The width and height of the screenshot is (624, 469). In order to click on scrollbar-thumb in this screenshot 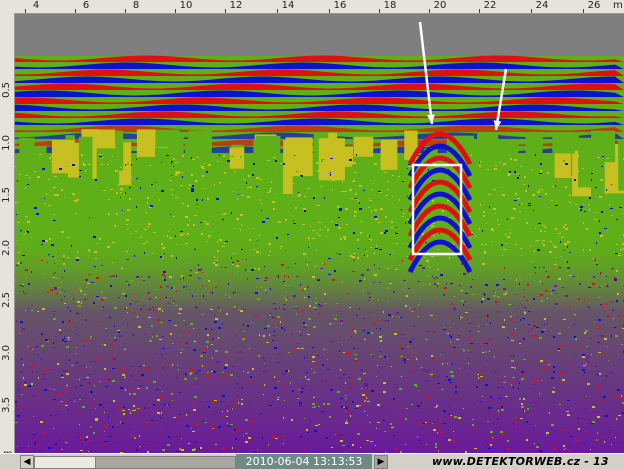, I will do `click(65, 462)`.